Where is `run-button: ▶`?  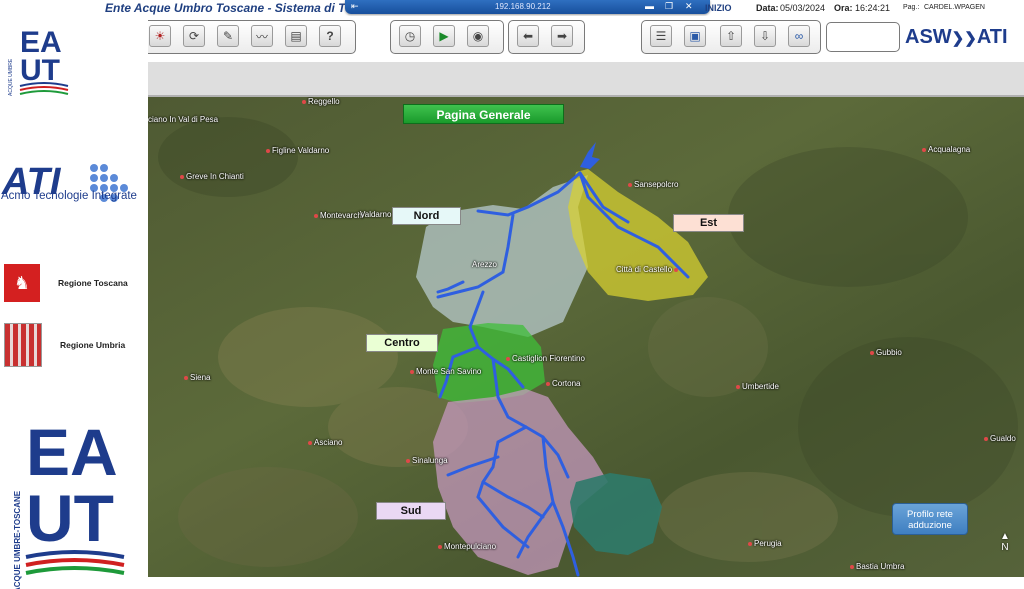 run-button: ▶ is located at coordinates (444, 36).